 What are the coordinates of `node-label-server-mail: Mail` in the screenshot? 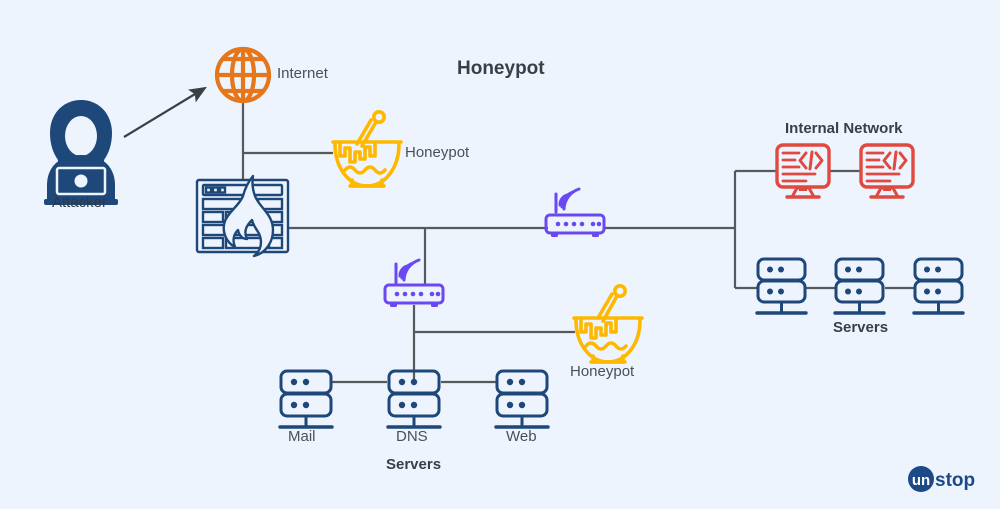 It's located at (302, 436).